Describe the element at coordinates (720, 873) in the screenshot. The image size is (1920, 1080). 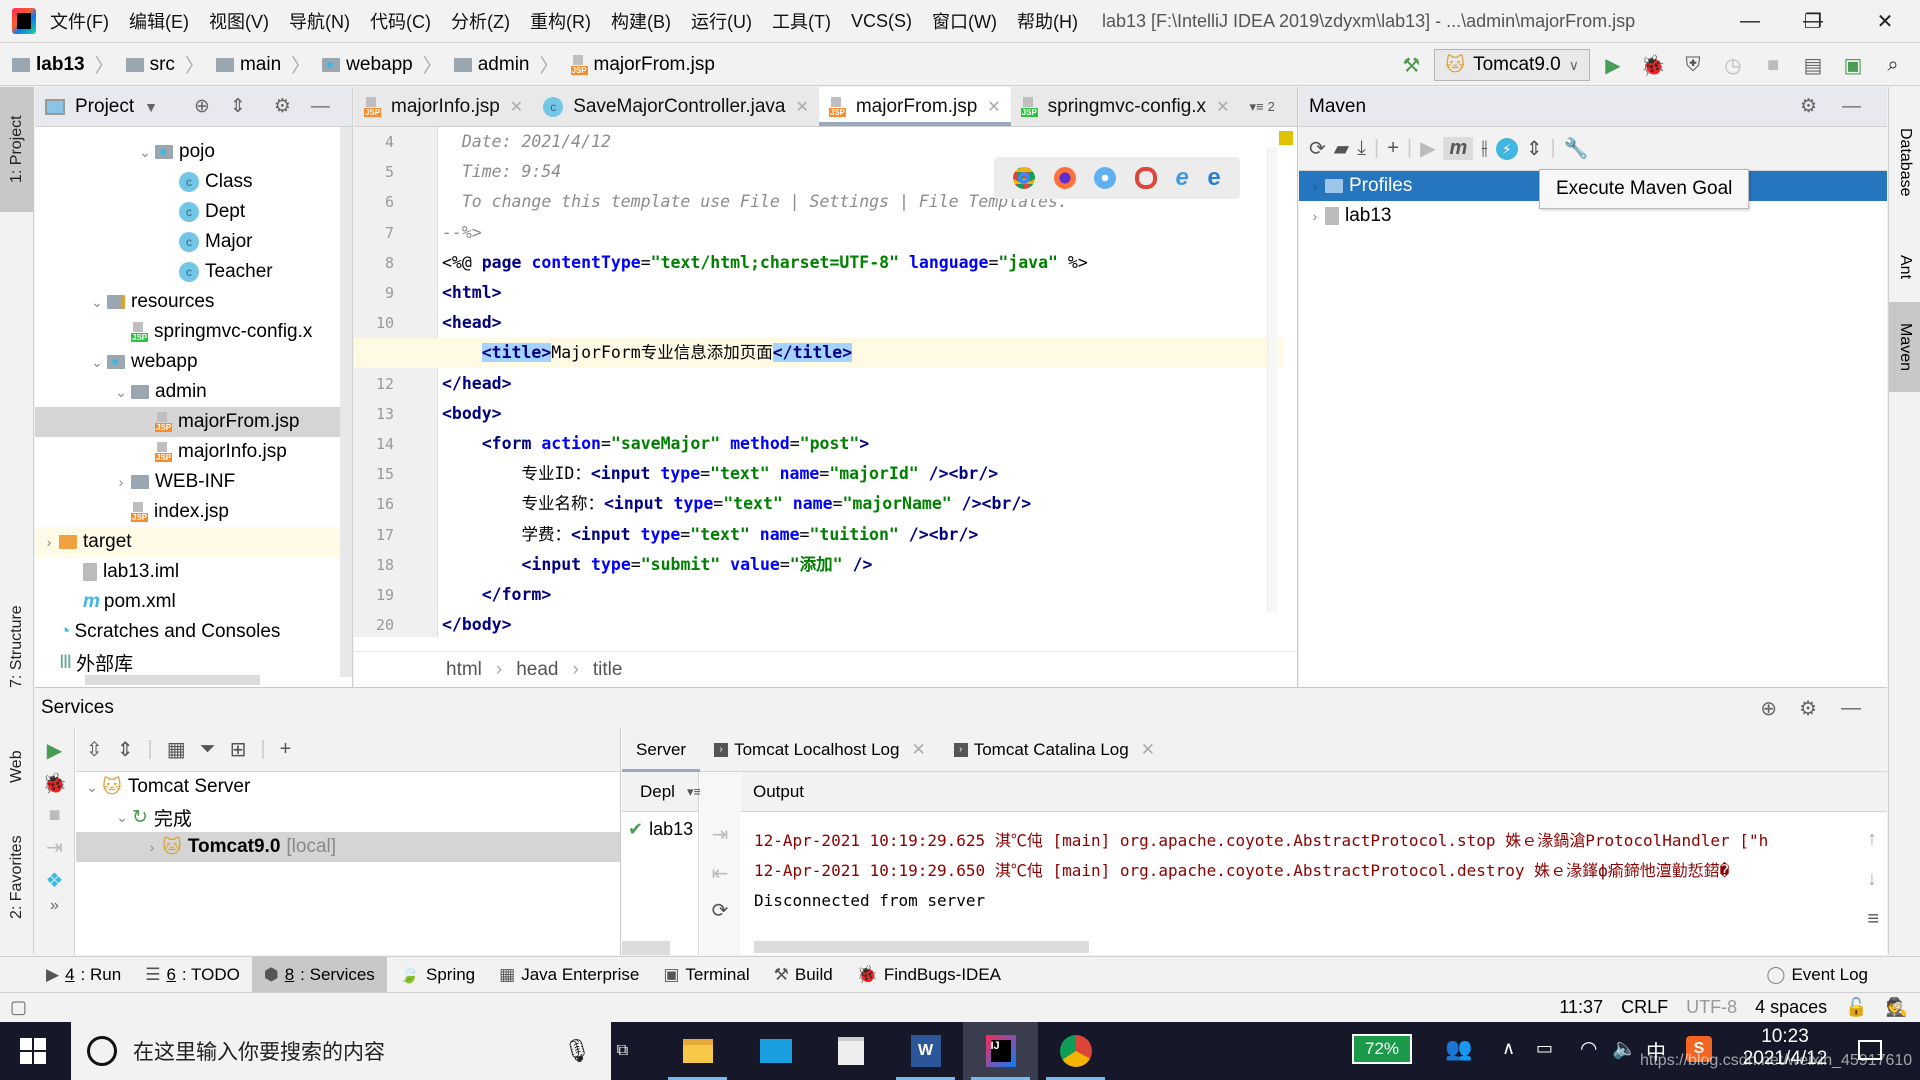
I see `undeploy-icon: ⇤` at that location.